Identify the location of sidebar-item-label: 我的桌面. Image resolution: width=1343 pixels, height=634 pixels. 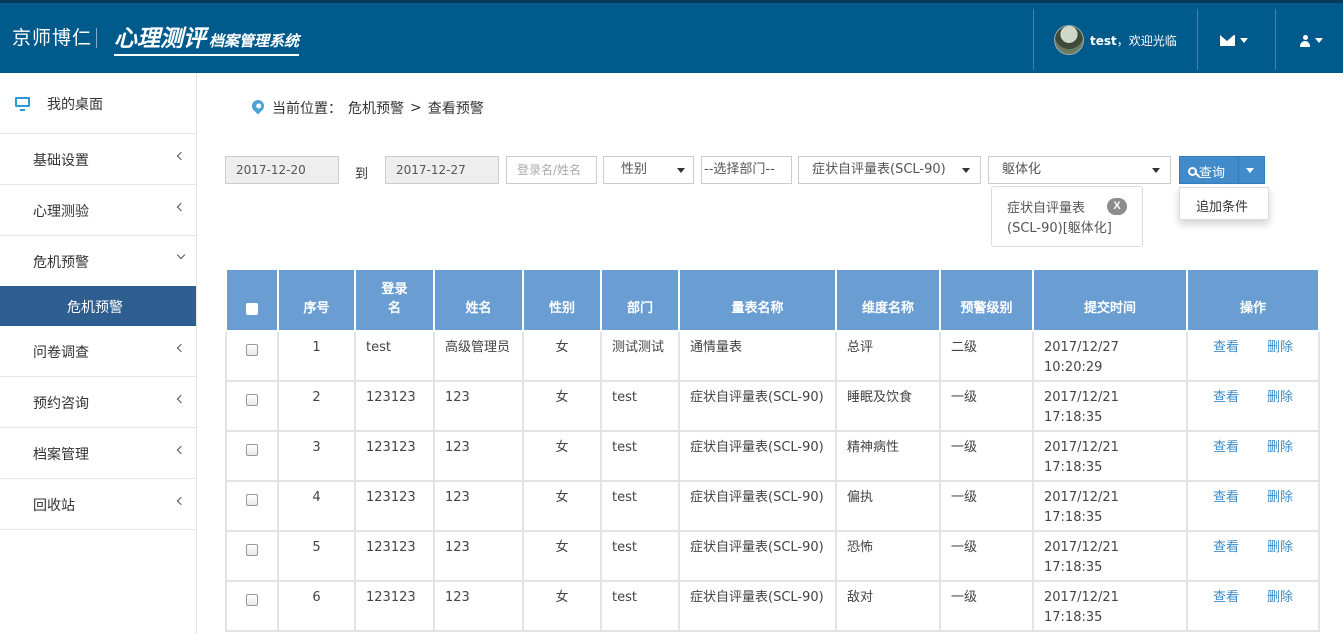
(75, 105).